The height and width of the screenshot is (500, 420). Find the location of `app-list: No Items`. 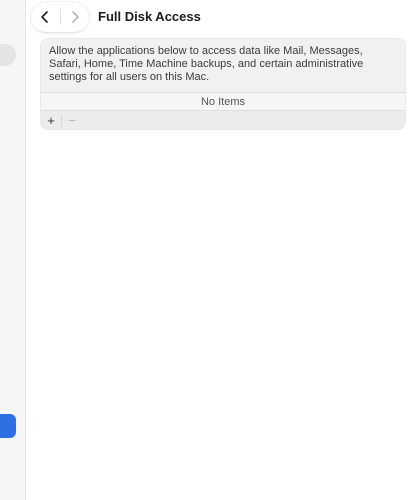

app-list: No Items is located at coordinates (223, 101).